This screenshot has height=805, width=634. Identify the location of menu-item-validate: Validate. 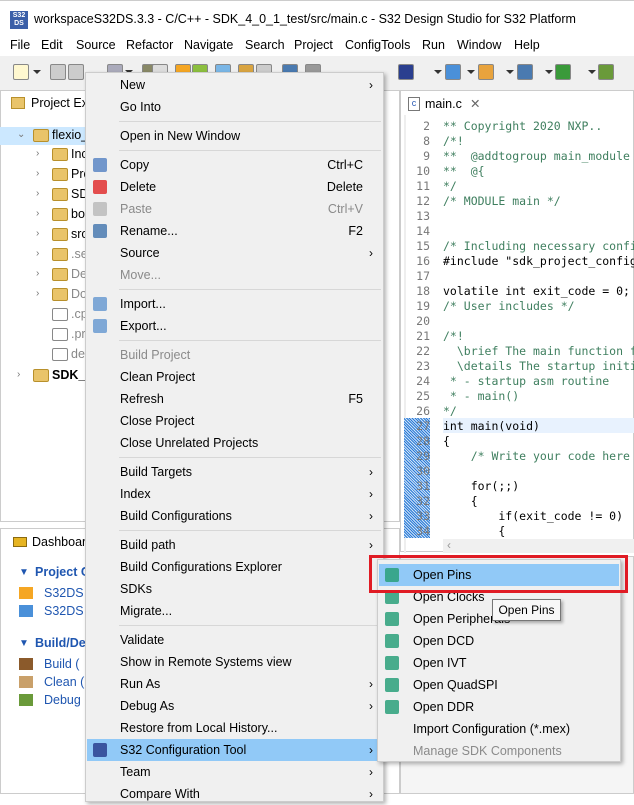
(235, 640).